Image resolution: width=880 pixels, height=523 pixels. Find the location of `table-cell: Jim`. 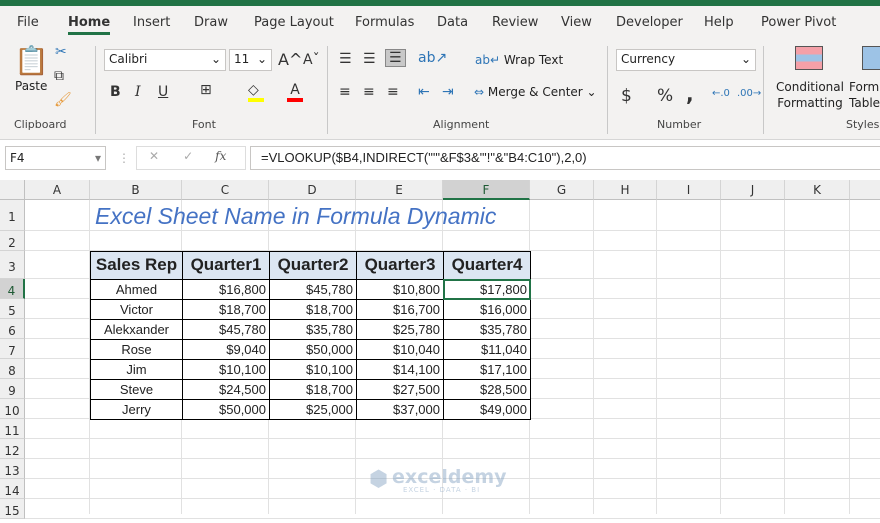

table-cell: Jim is located at coordinates (136, 369).